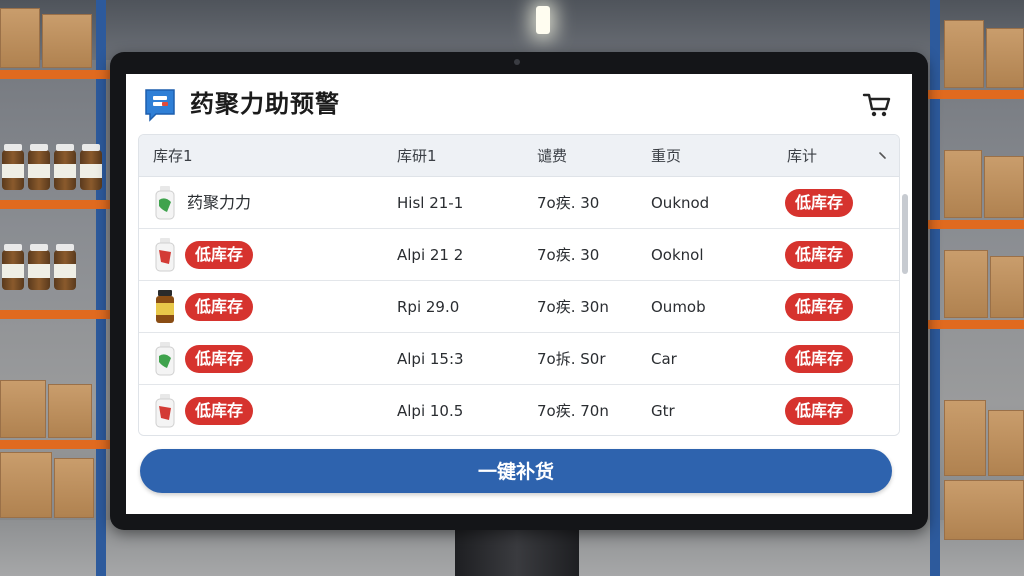 The image size is (1024, 576). Describe the element at coordinates (519, 307) in the screenshot. I see `table-row: 低库存 Rpi 29.0 7o疾. 30n Oumob 低库存` at that location.